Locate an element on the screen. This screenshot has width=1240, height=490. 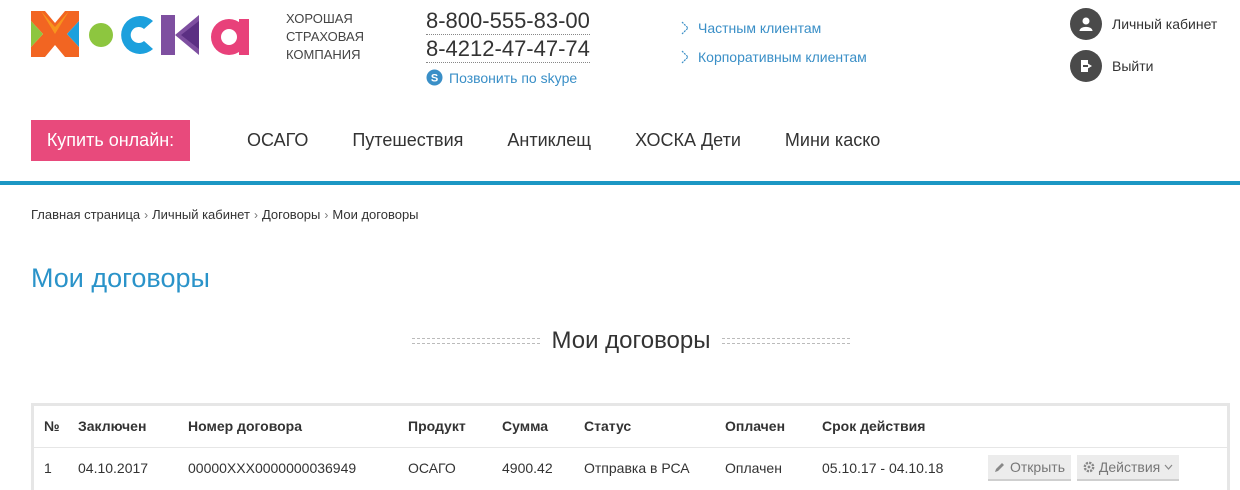
actions-dropdown-button: Действия is located at coordinates (1128, 467).